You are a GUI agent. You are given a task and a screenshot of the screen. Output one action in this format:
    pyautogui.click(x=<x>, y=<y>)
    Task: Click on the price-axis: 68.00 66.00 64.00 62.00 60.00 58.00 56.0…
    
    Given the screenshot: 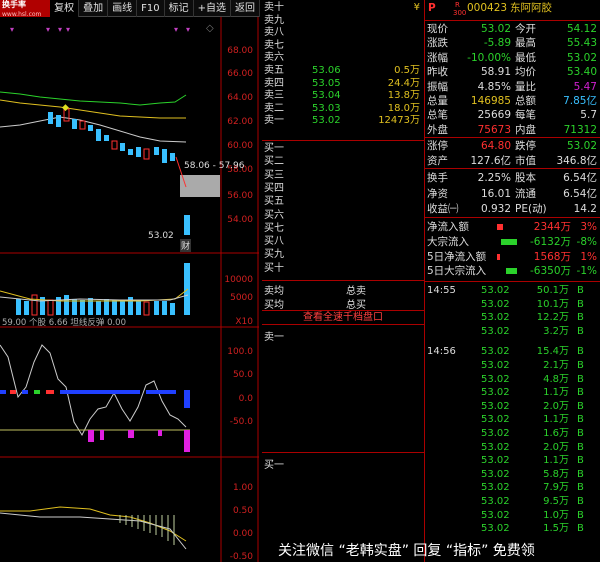 What is the action you would take?
    pyautogui.click(x=240, y=135)
    